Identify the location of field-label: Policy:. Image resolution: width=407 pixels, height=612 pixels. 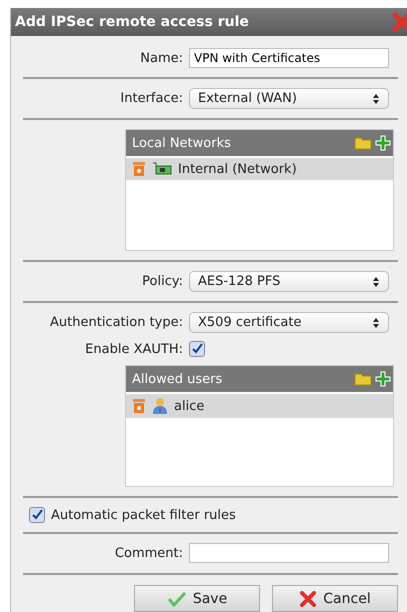
(162, 281).